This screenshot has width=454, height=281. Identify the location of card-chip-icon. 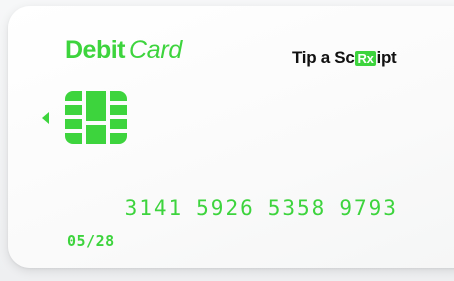
(96, 117).